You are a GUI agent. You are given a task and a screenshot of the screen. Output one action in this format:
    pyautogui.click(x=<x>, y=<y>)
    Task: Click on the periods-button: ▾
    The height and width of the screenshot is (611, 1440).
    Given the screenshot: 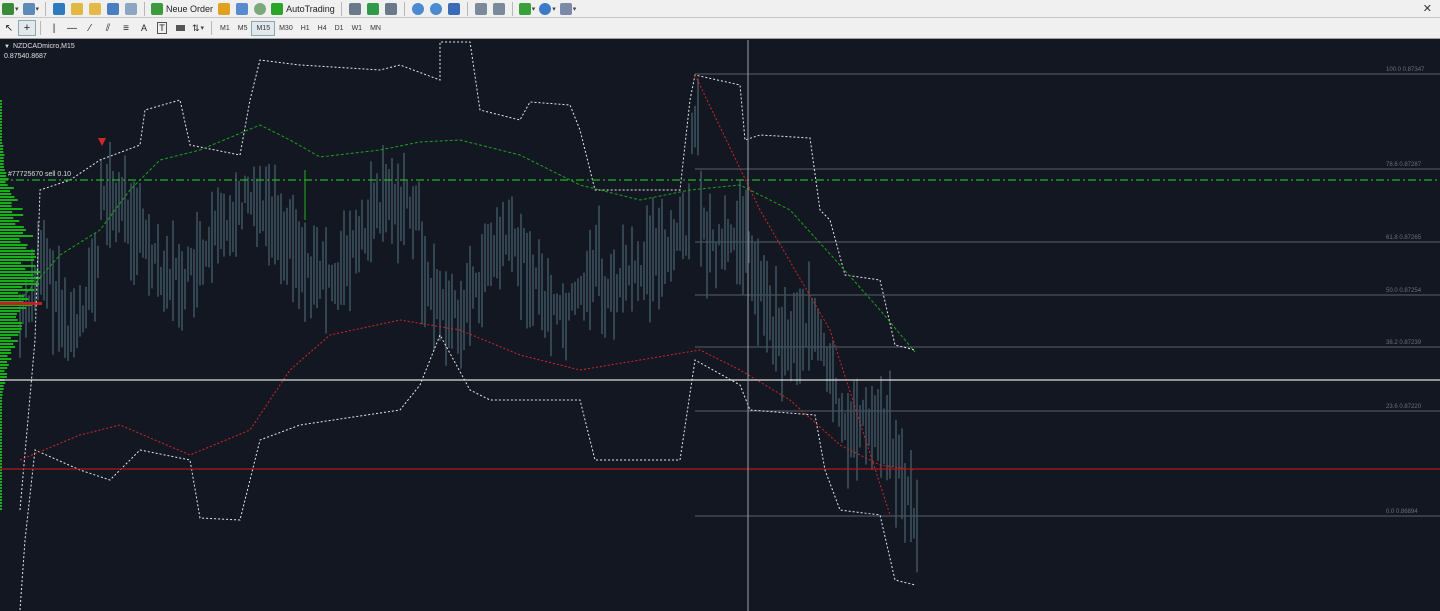 What is the action you would take?
    pyautogui.click(x=547, y=9)
    